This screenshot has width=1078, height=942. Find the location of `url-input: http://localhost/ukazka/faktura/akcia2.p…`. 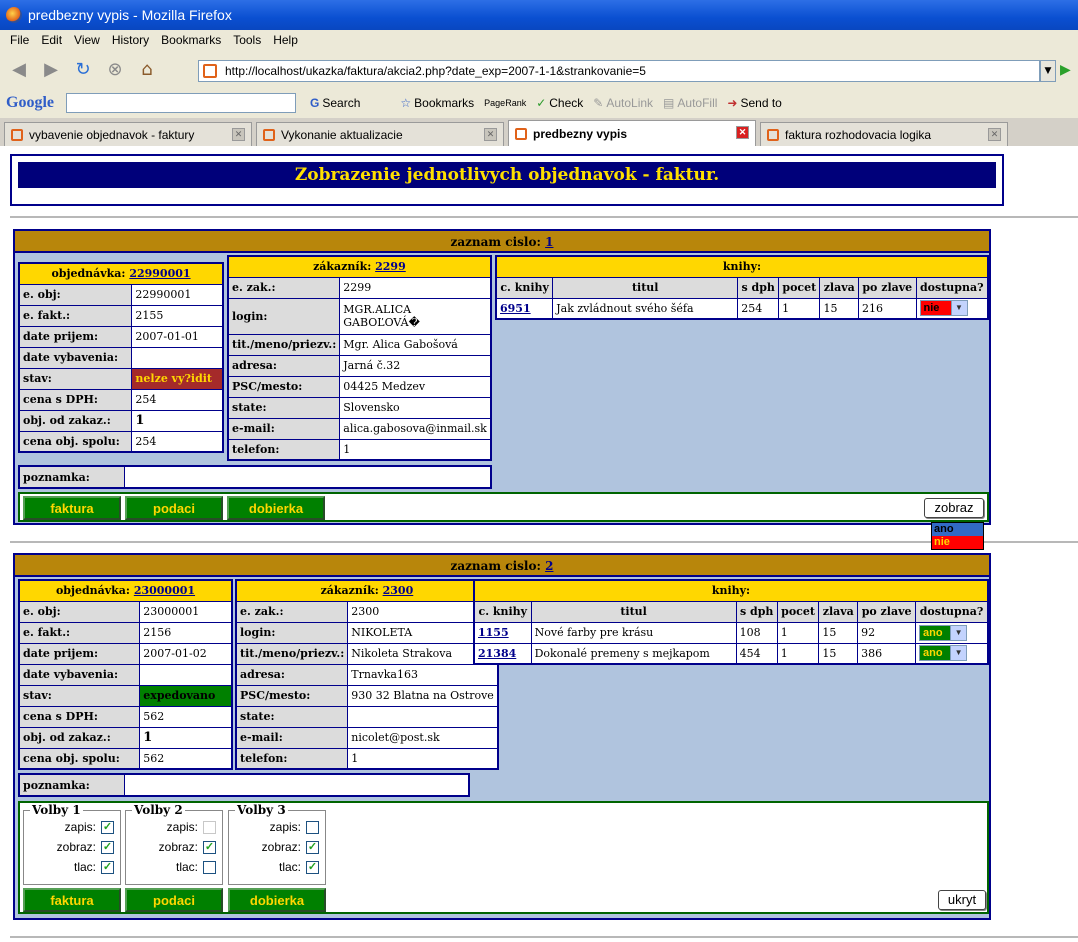

url-input: http://localhost/ukazka/faktura/akcia2.p… is located at coordinates (619, 71).